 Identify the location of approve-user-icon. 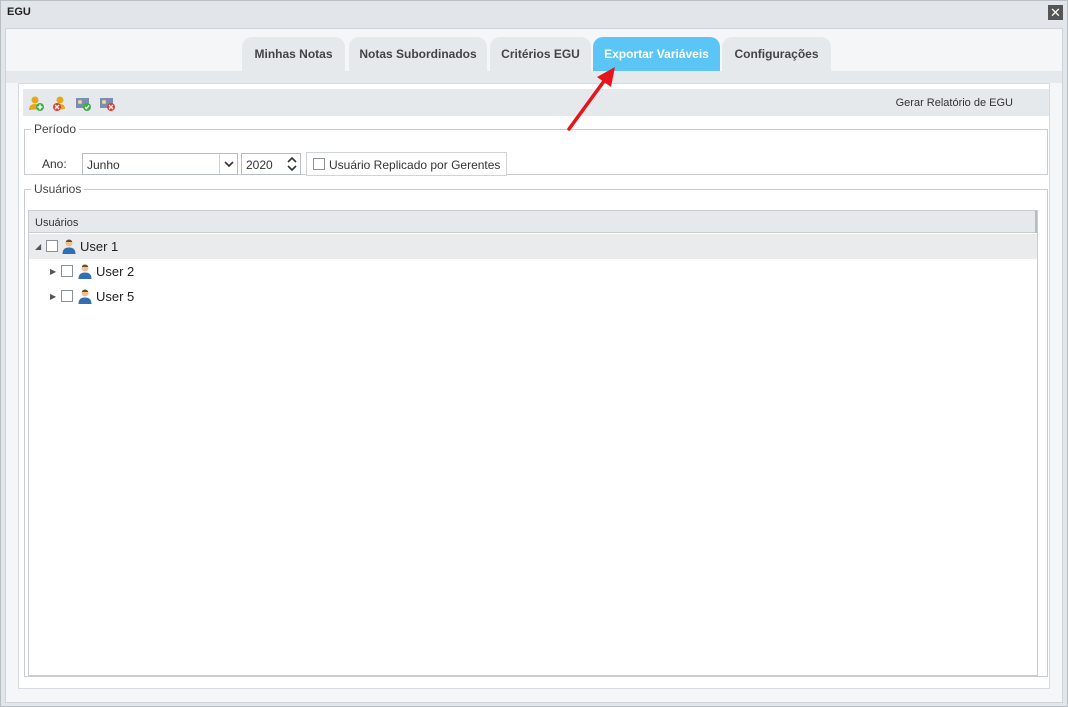
(83, 103).